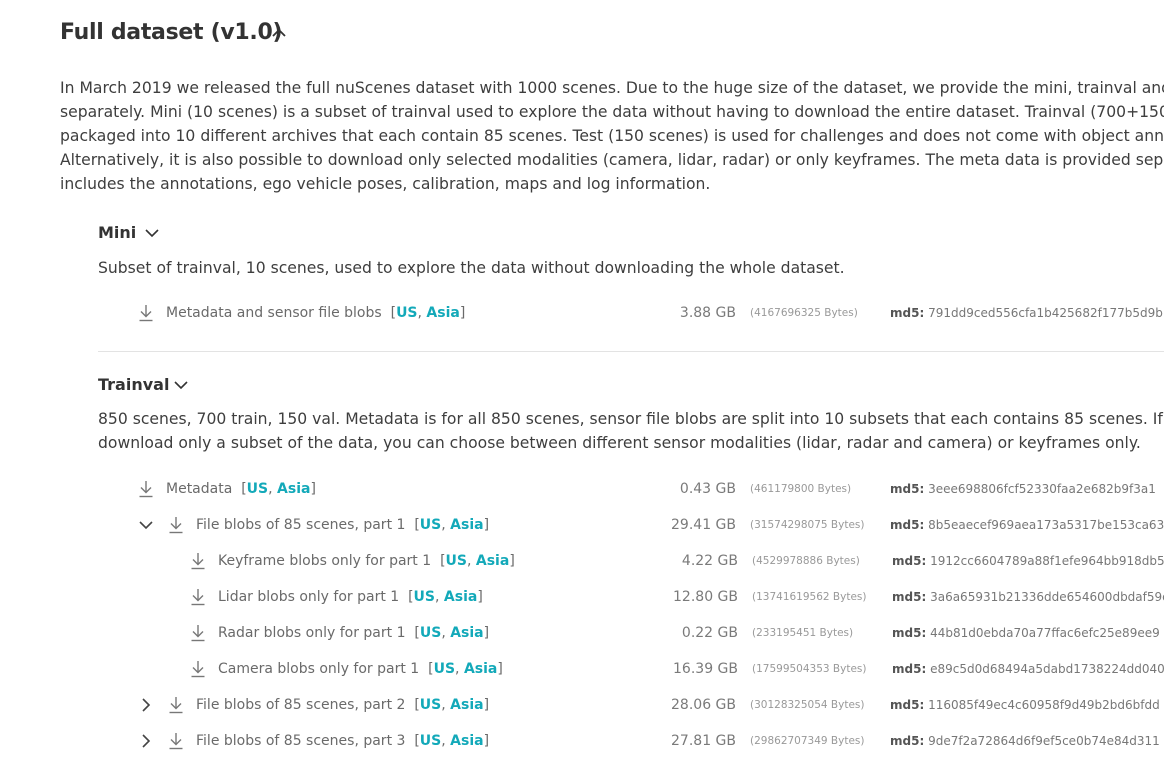 The width and height of the screenshot is (1164, 761). What do you see at coordinates (279, 33) in the screenshot?
I see `chevron-up-icon` at bounding box center [279, 33].